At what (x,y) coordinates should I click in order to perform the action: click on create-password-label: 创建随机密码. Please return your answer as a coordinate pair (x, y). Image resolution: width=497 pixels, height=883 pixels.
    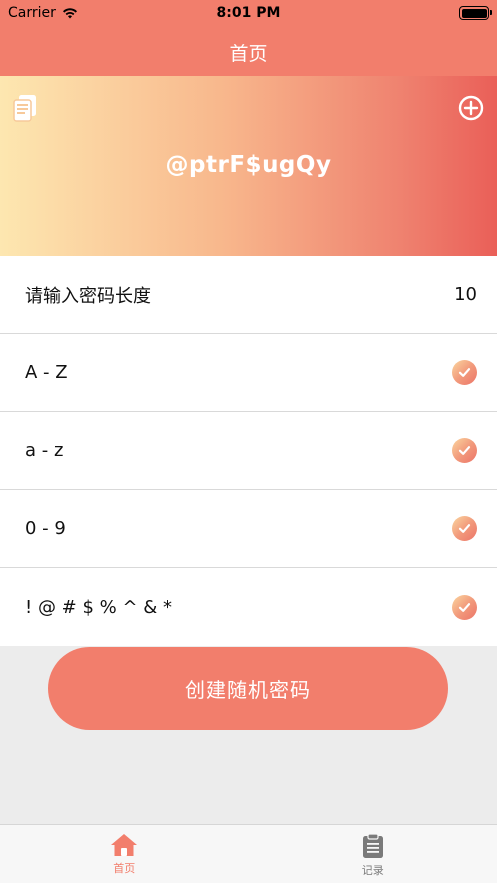
    Looking at the image, I should click on (248, 690).